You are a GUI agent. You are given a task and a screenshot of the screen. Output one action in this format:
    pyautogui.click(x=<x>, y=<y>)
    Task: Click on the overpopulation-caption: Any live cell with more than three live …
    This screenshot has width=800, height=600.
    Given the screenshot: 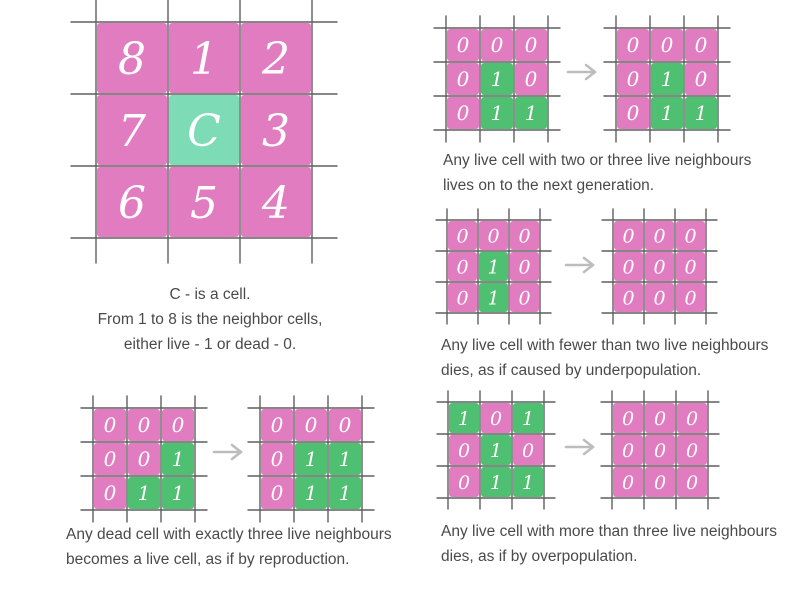 What is the action you would take?
    pyautogui.click(x=609, y=544)
    